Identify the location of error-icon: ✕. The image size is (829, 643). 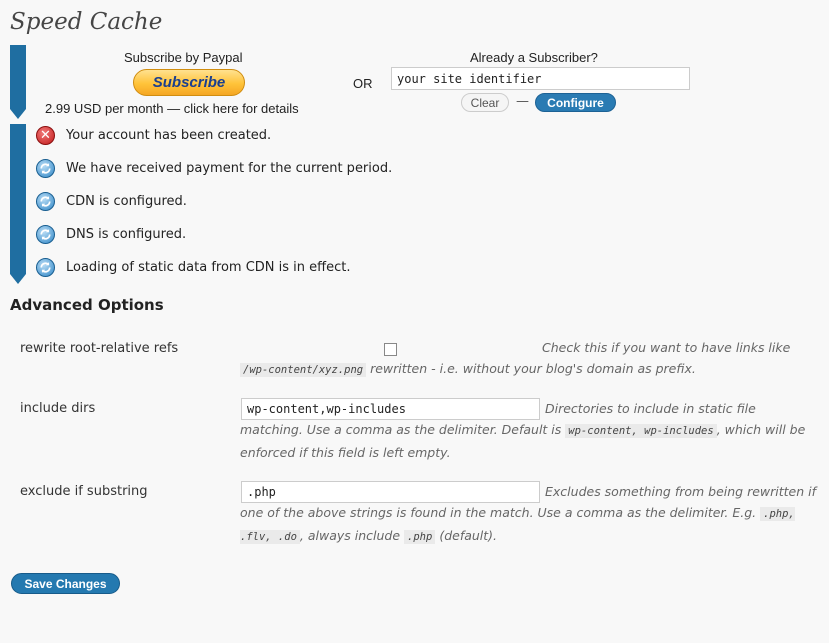
(45, 135).